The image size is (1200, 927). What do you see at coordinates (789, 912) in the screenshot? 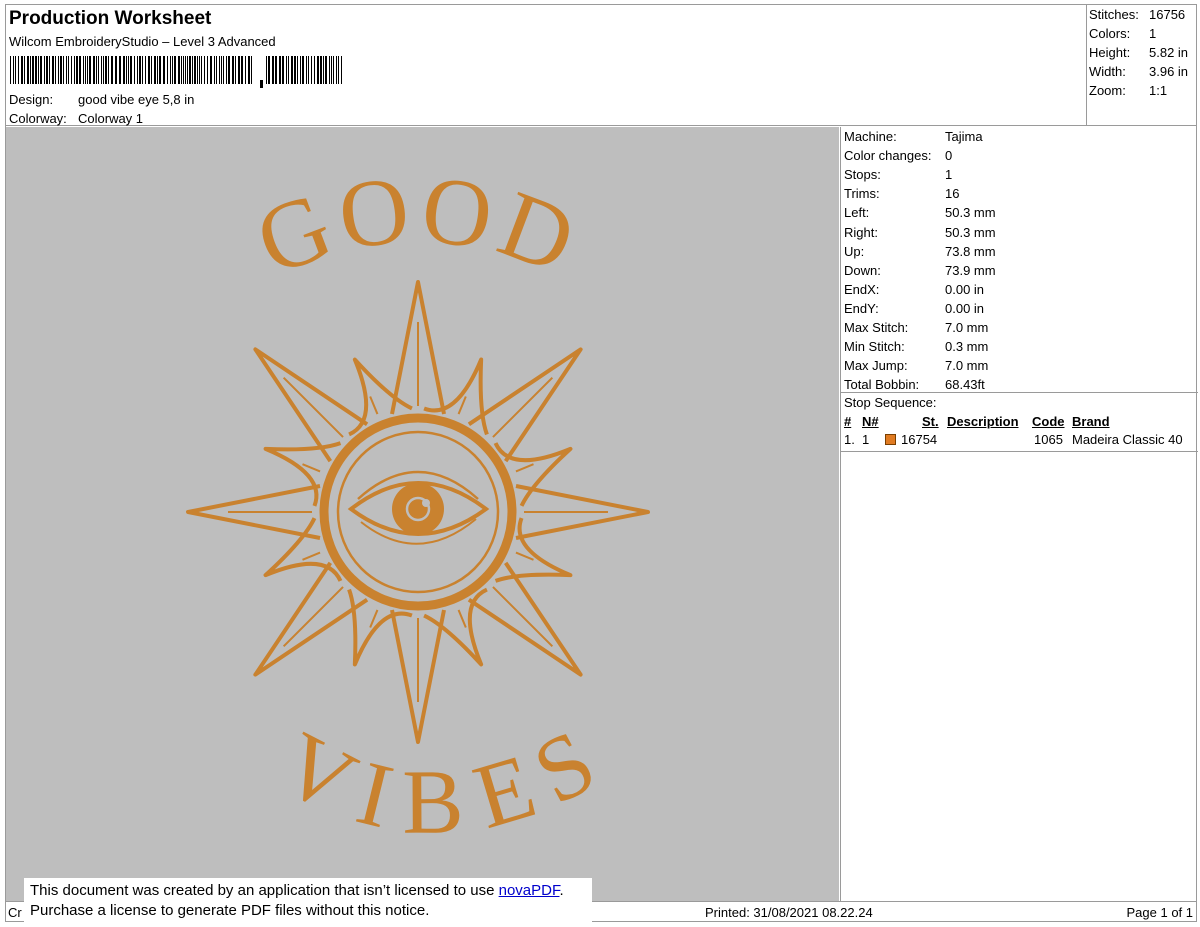
I see `printed-timestamp: Printed: 31/08/2021 08.22.24` at bounding box center [789, 912].